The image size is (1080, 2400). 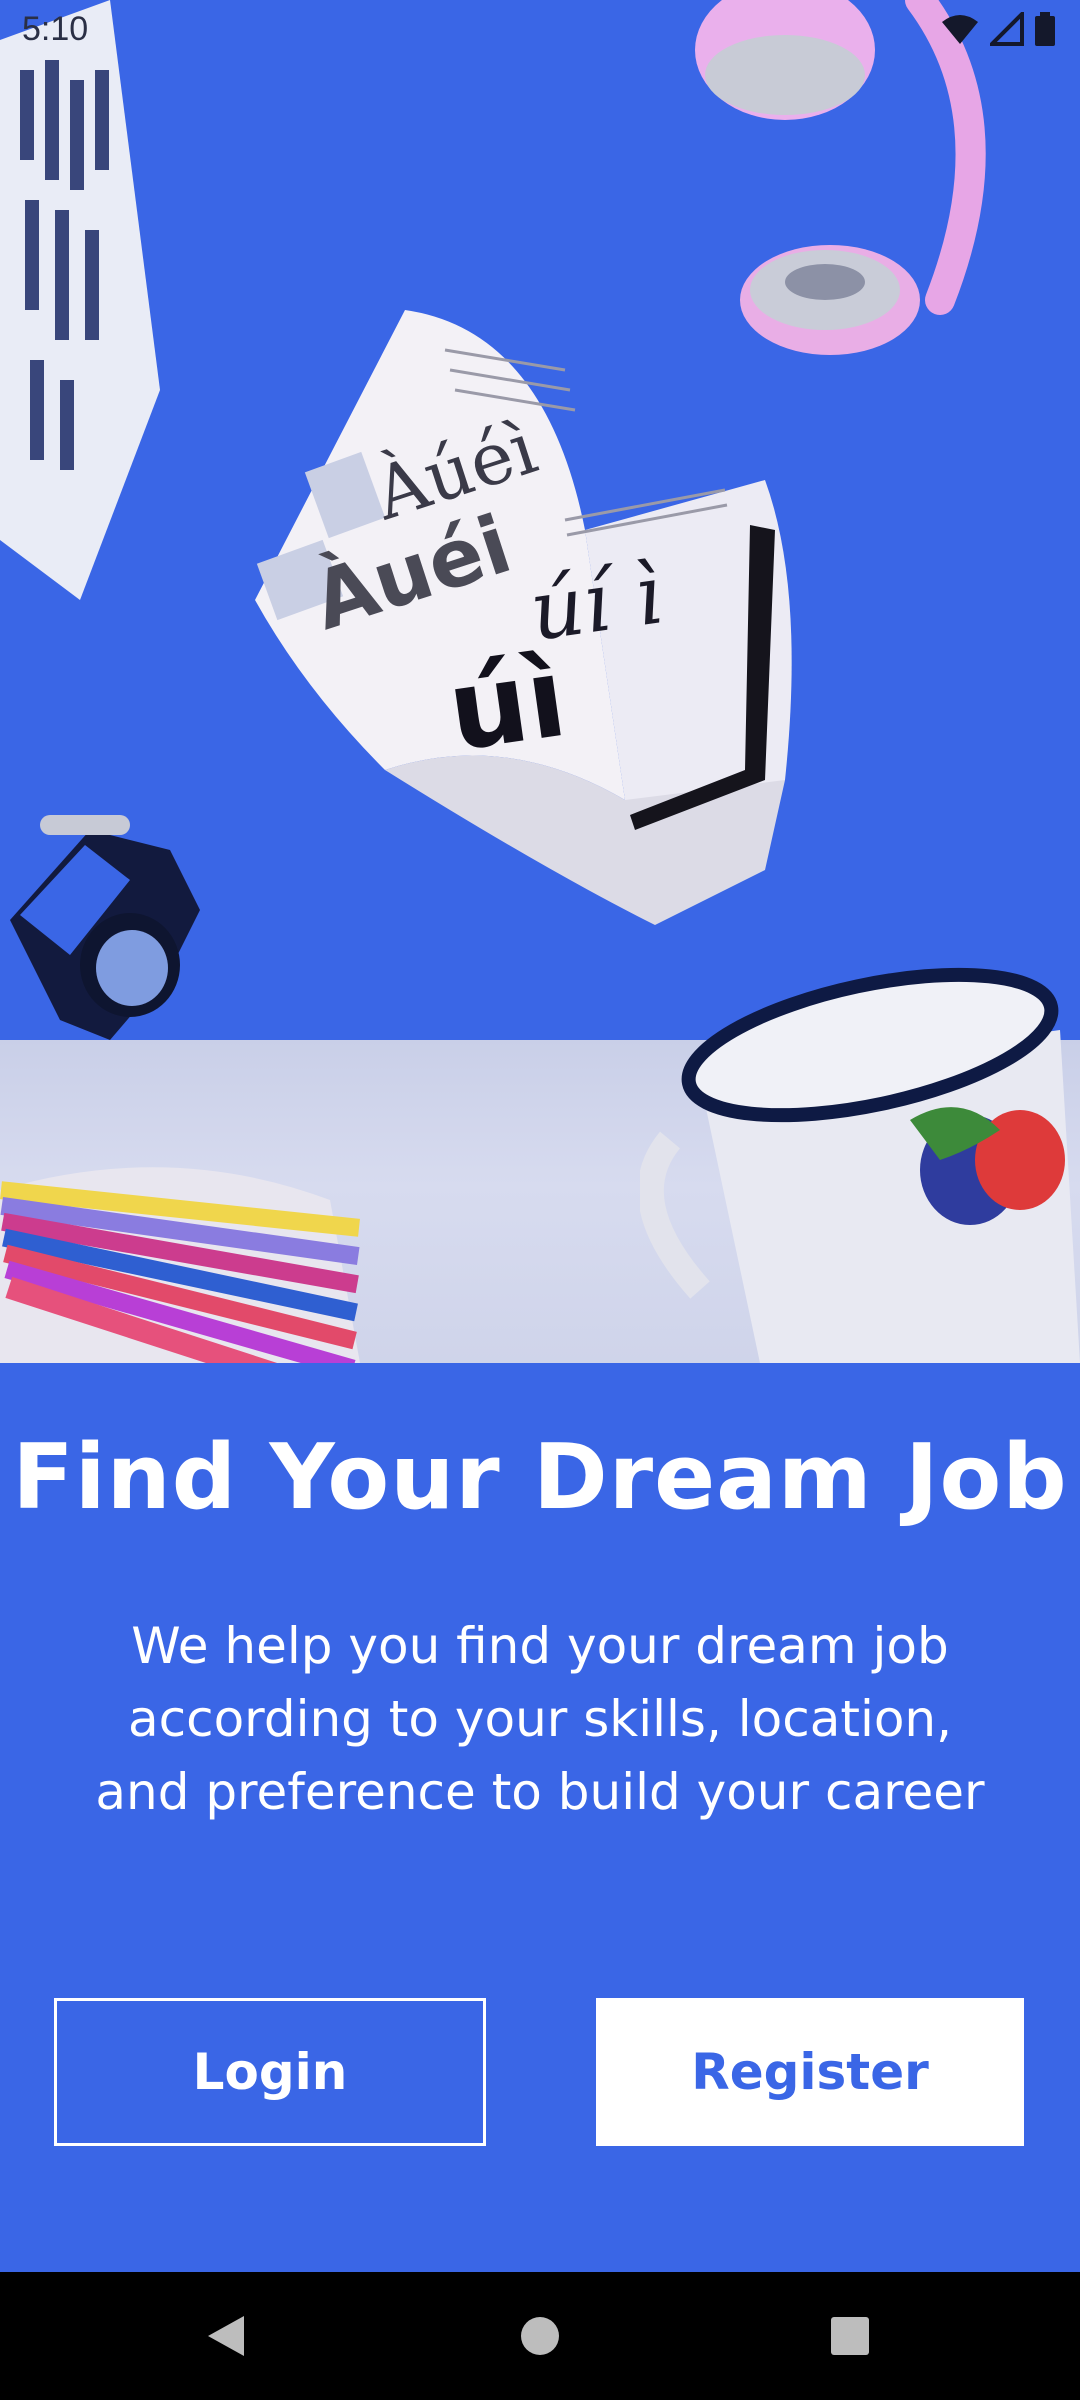 What do you see at coordinates (523, 617) in the screenshot?
I see `open-book-image: Àúéì Àuéi úí ì úì` at bounding box center [523, 617].